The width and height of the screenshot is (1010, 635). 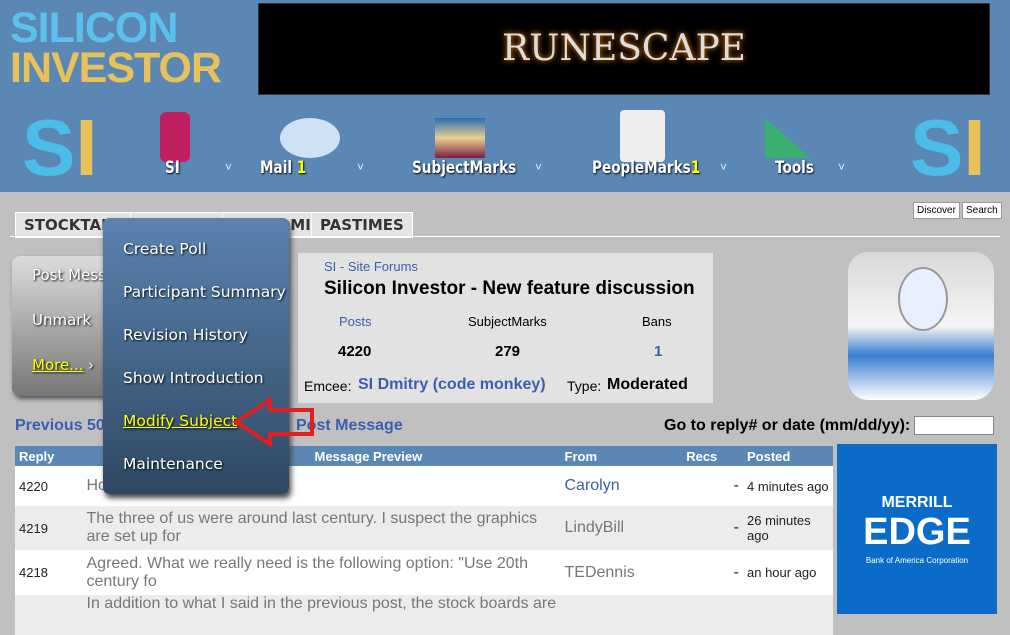 I want to click on lightbulb-icon, so click(x=921, y=326).